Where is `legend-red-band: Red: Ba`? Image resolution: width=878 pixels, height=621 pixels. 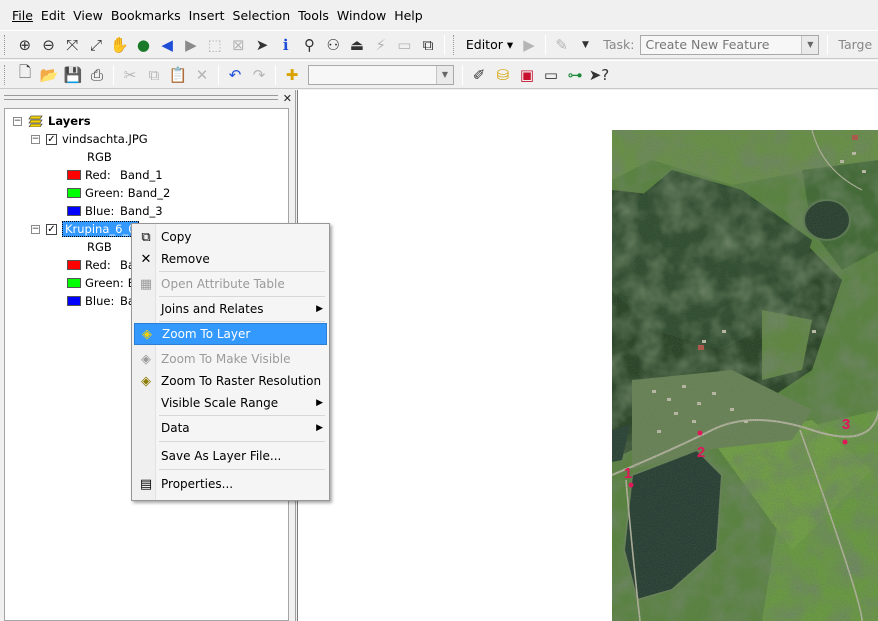 legend-red-band: Red: Ba is located at coordinates (101, 265).